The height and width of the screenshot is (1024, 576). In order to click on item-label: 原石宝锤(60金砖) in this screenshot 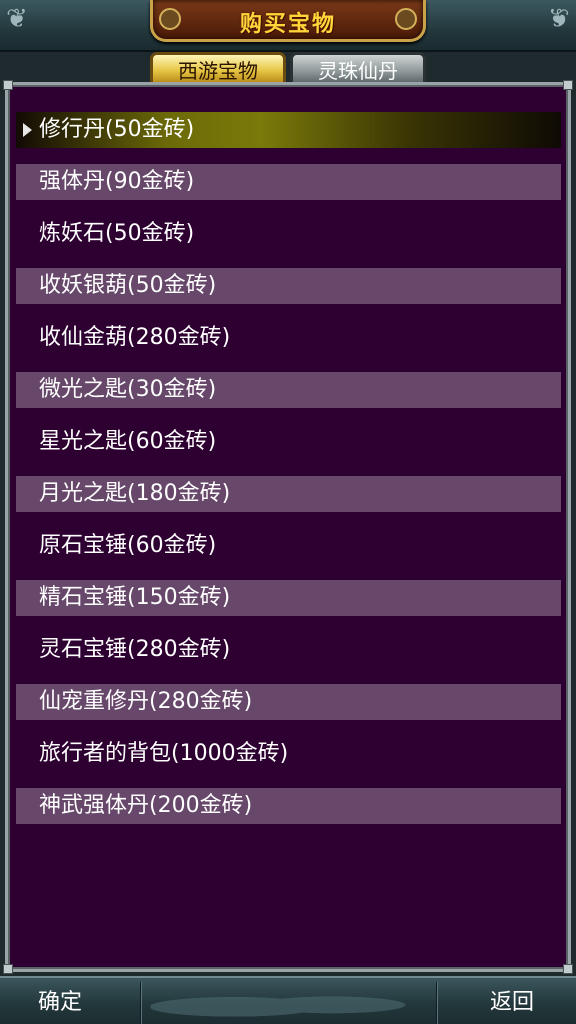, I will do `click(128, 545)`.